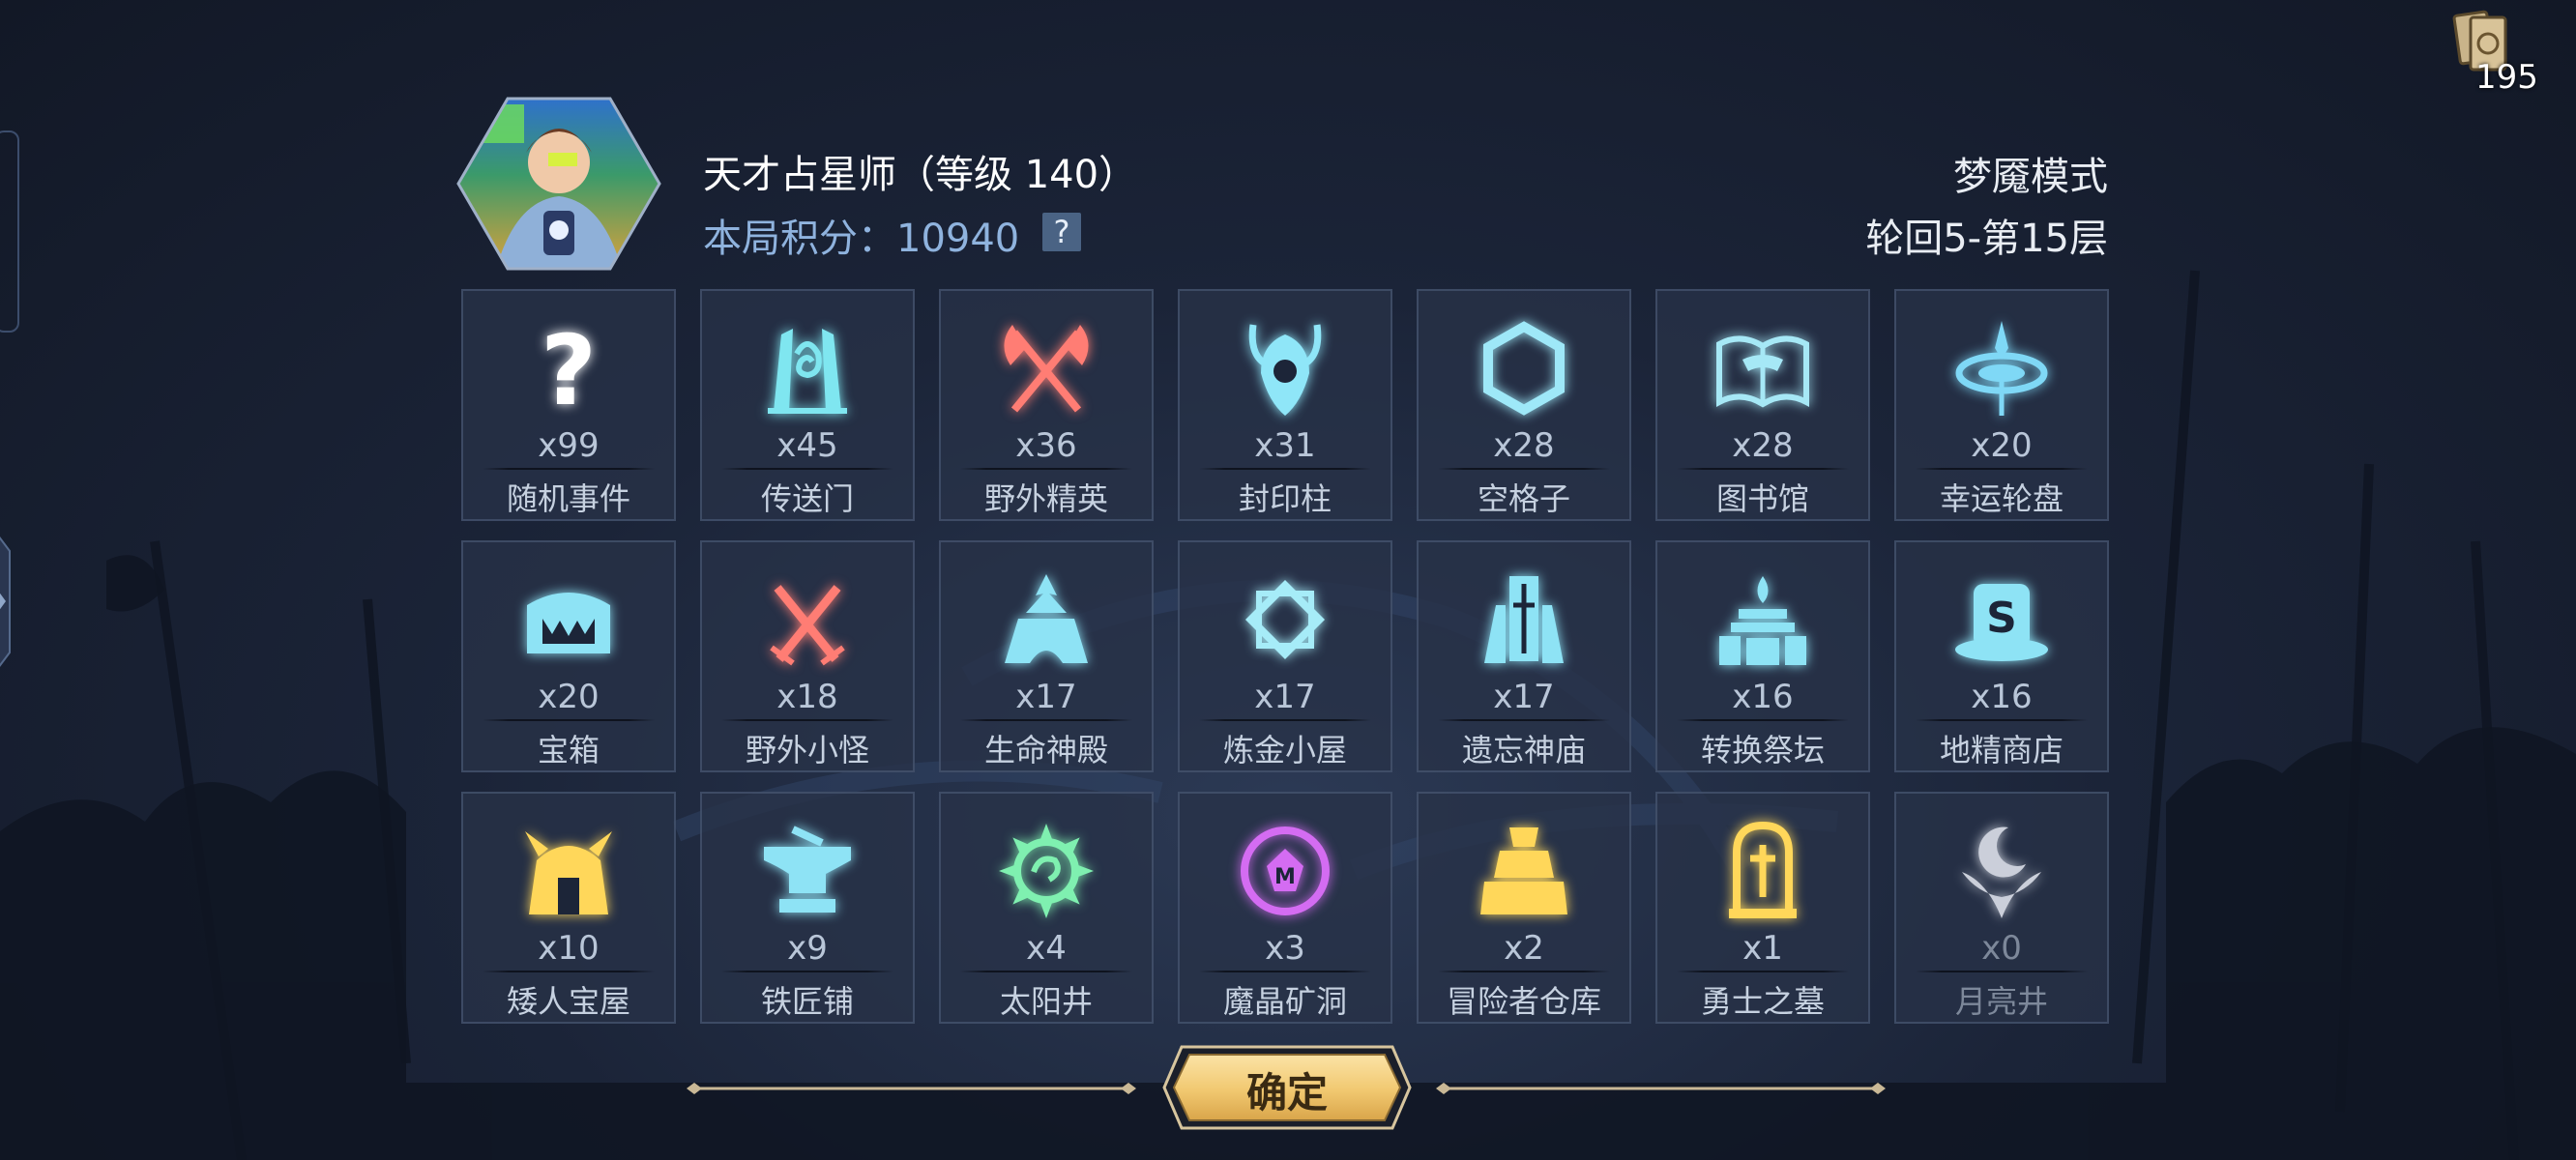 The height and width of the screenshot is (1160, 2576). Describe the element at coordinates (1762, 499) in the screenshot. I see `event-name: 图书馆` at that location.